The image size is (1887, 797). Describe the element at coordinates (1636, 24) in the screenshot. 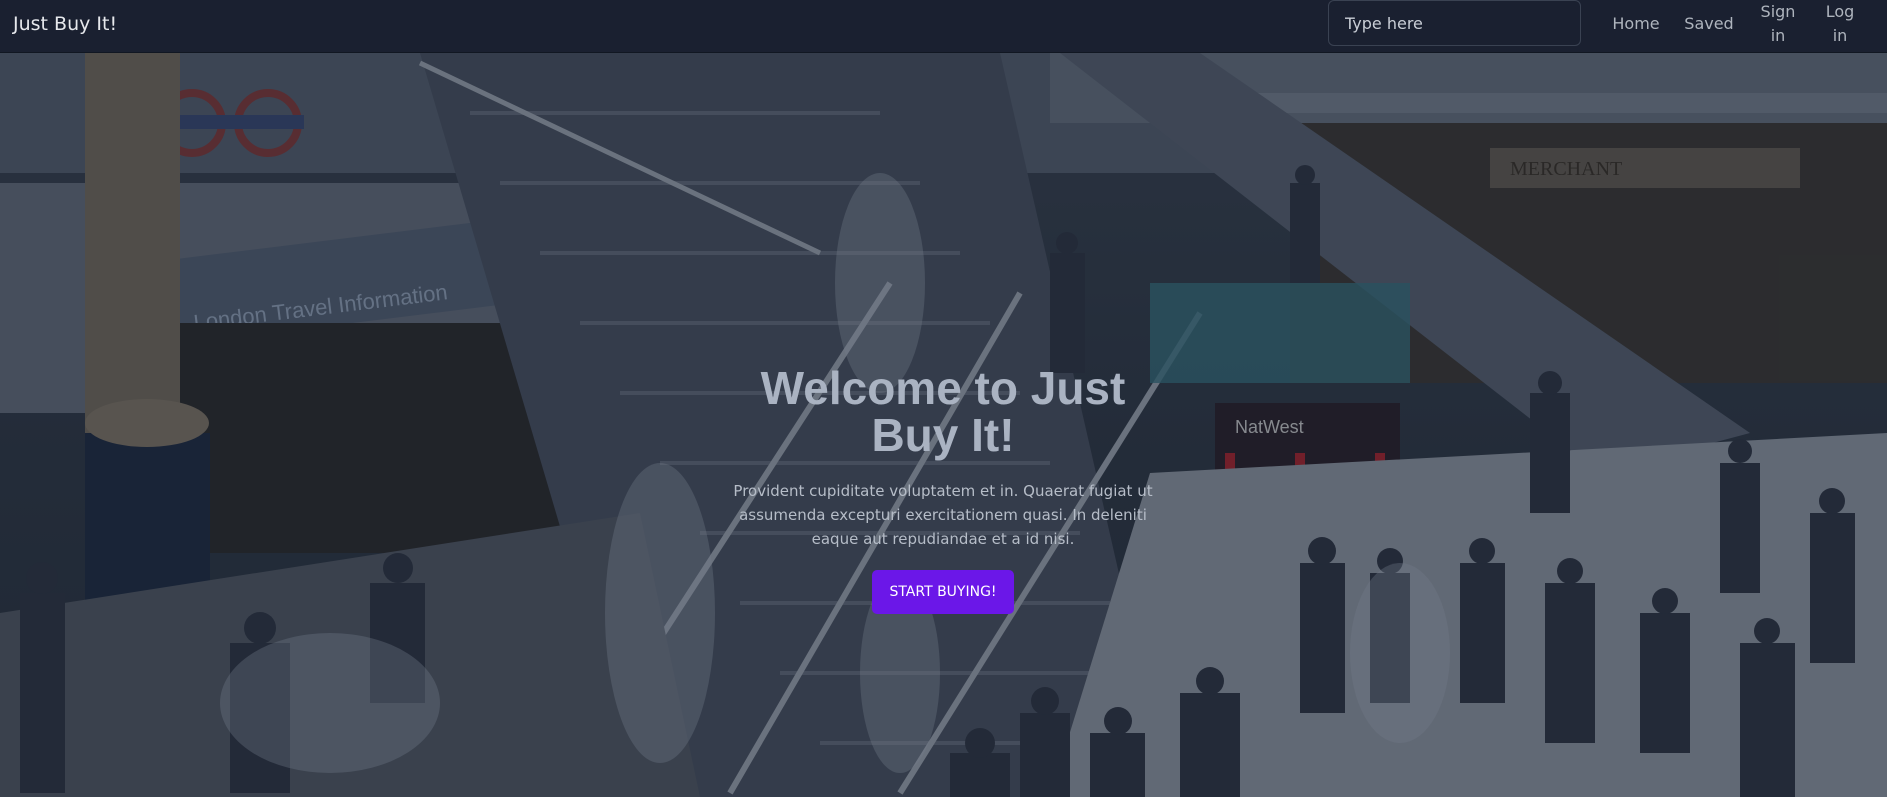

I see `nav-link-home: Home` at that location.